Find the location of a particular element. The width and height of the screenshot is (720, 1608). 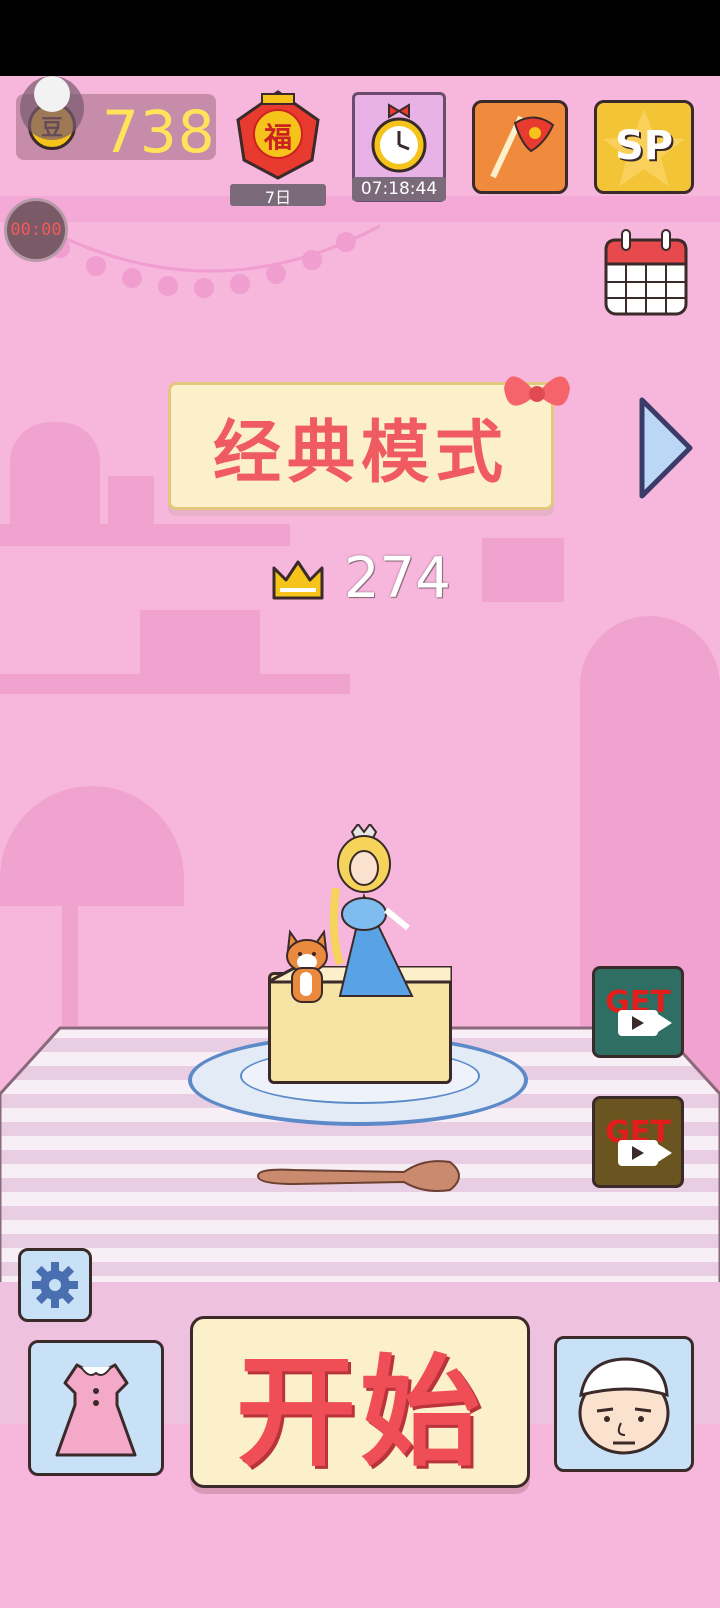

clock-countdown: 07:18:44 is located at coordinates (399, 189).